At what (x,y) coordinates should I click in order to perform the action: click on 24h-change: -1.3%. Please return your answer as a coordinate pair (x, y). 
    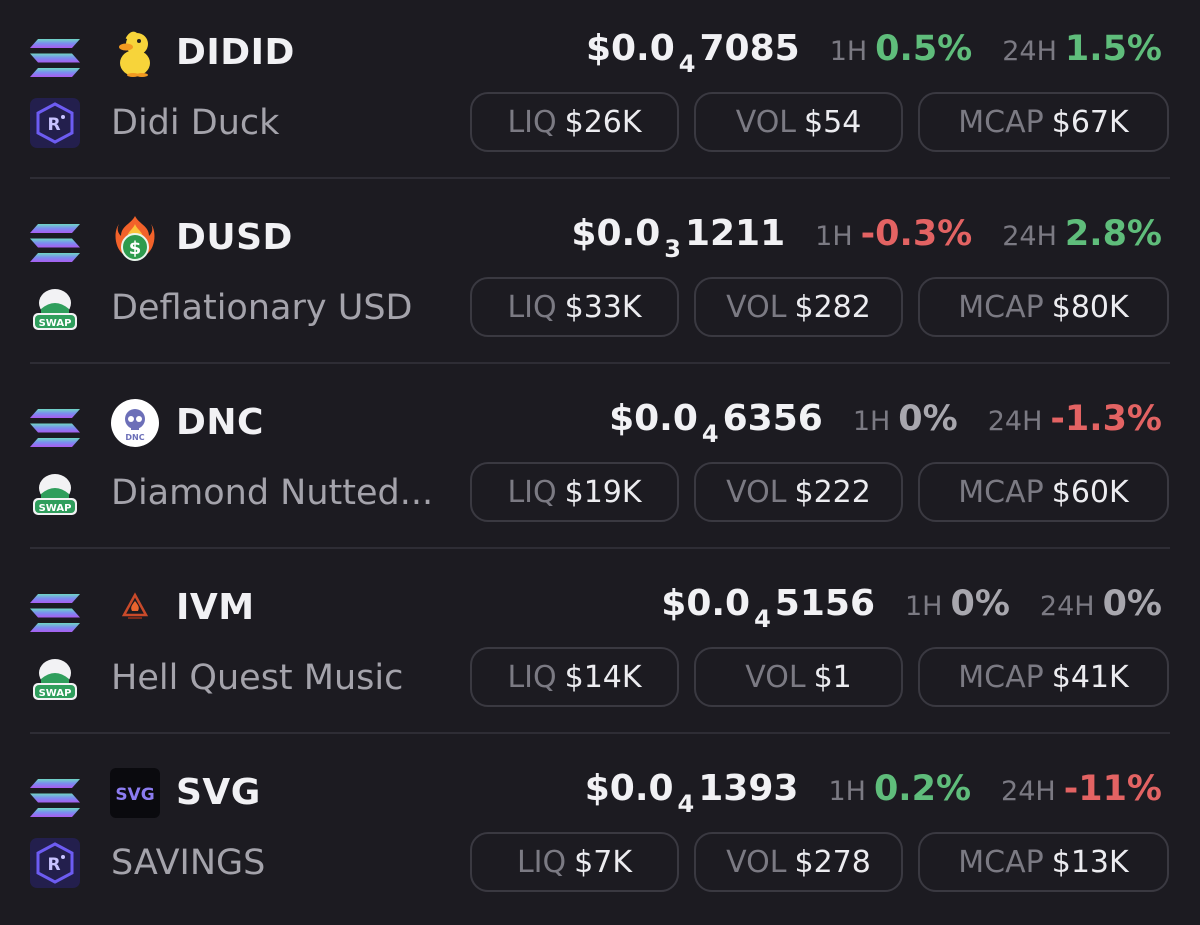
    Looking at the image, I should click on (1106, 419).